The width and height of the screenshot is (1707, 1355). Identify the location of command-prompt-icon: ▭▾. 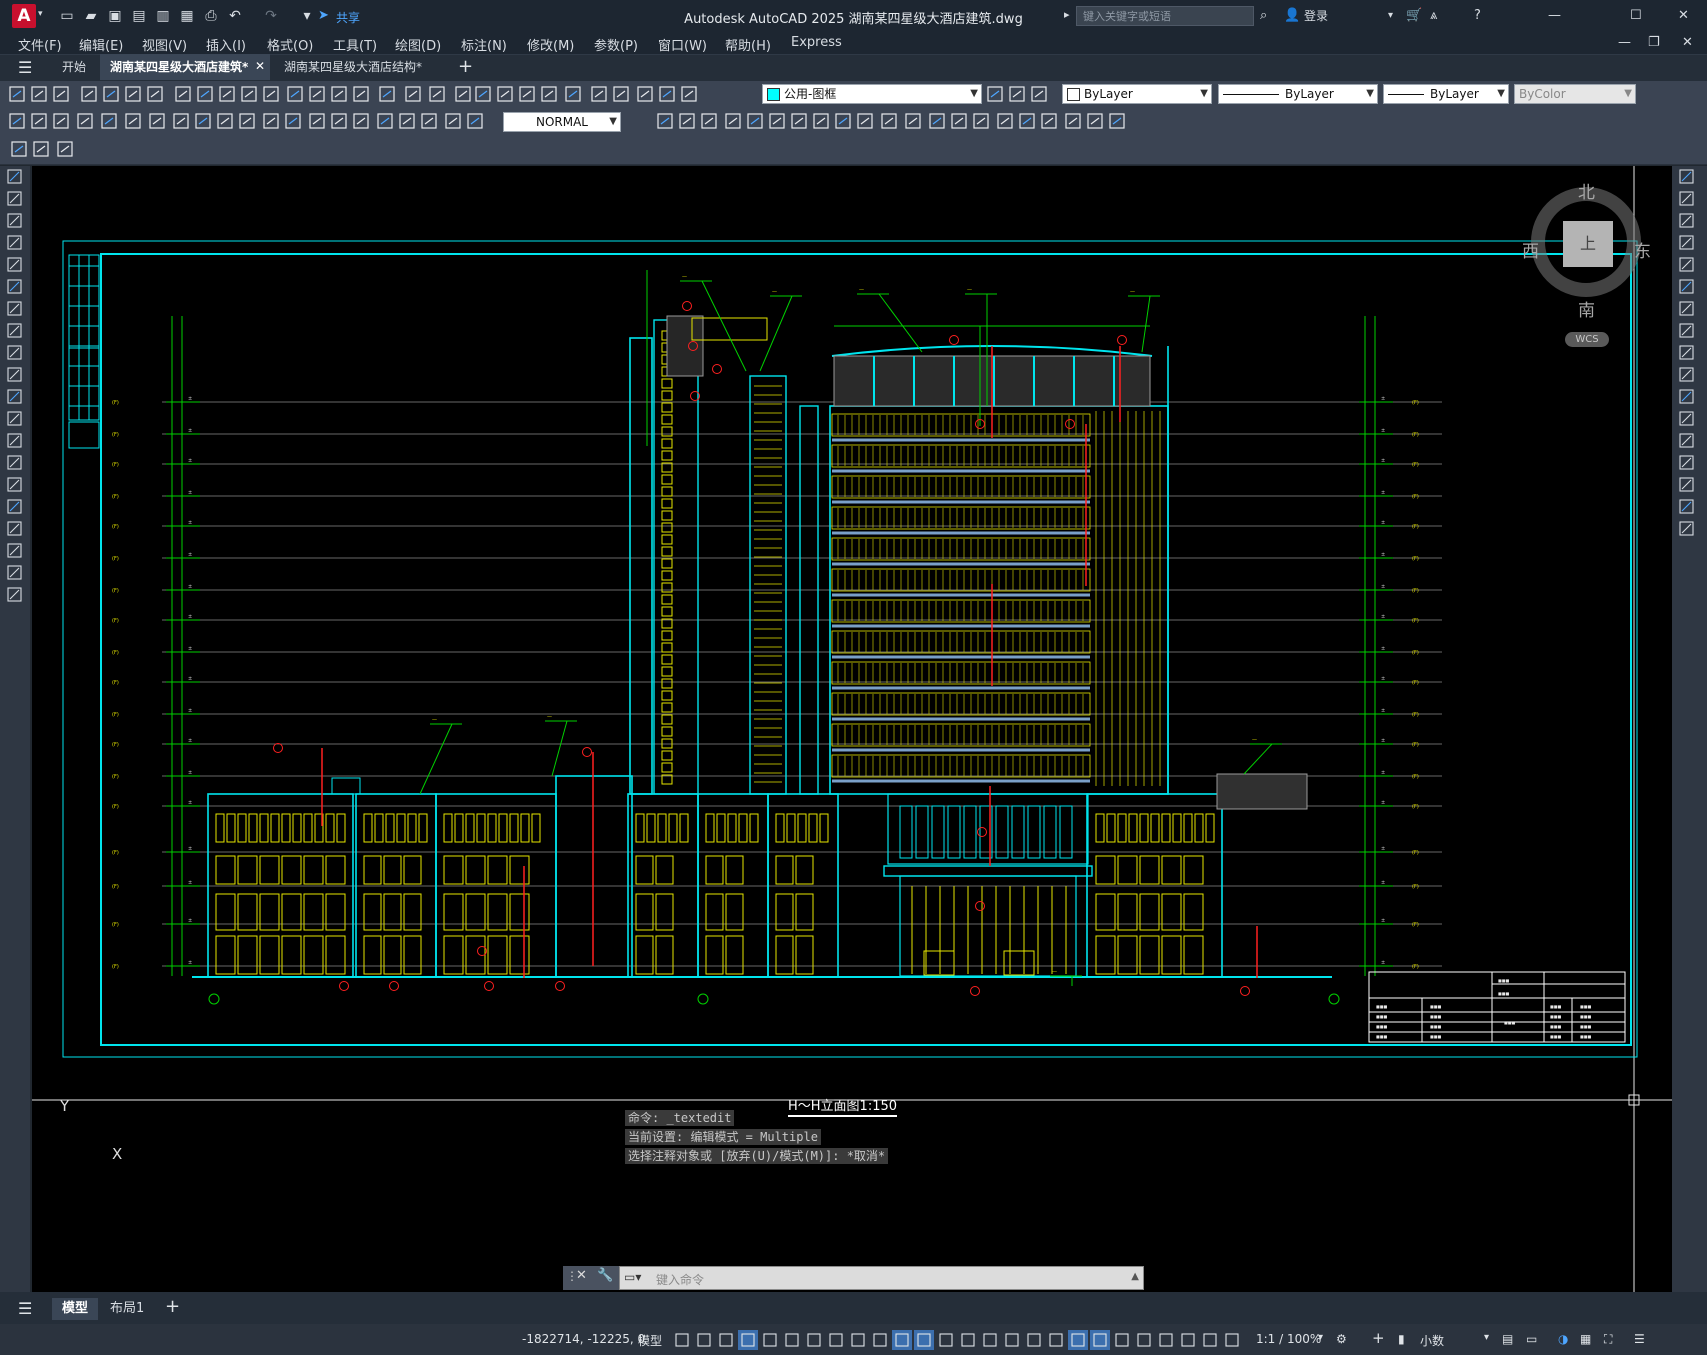
(632, 1277).